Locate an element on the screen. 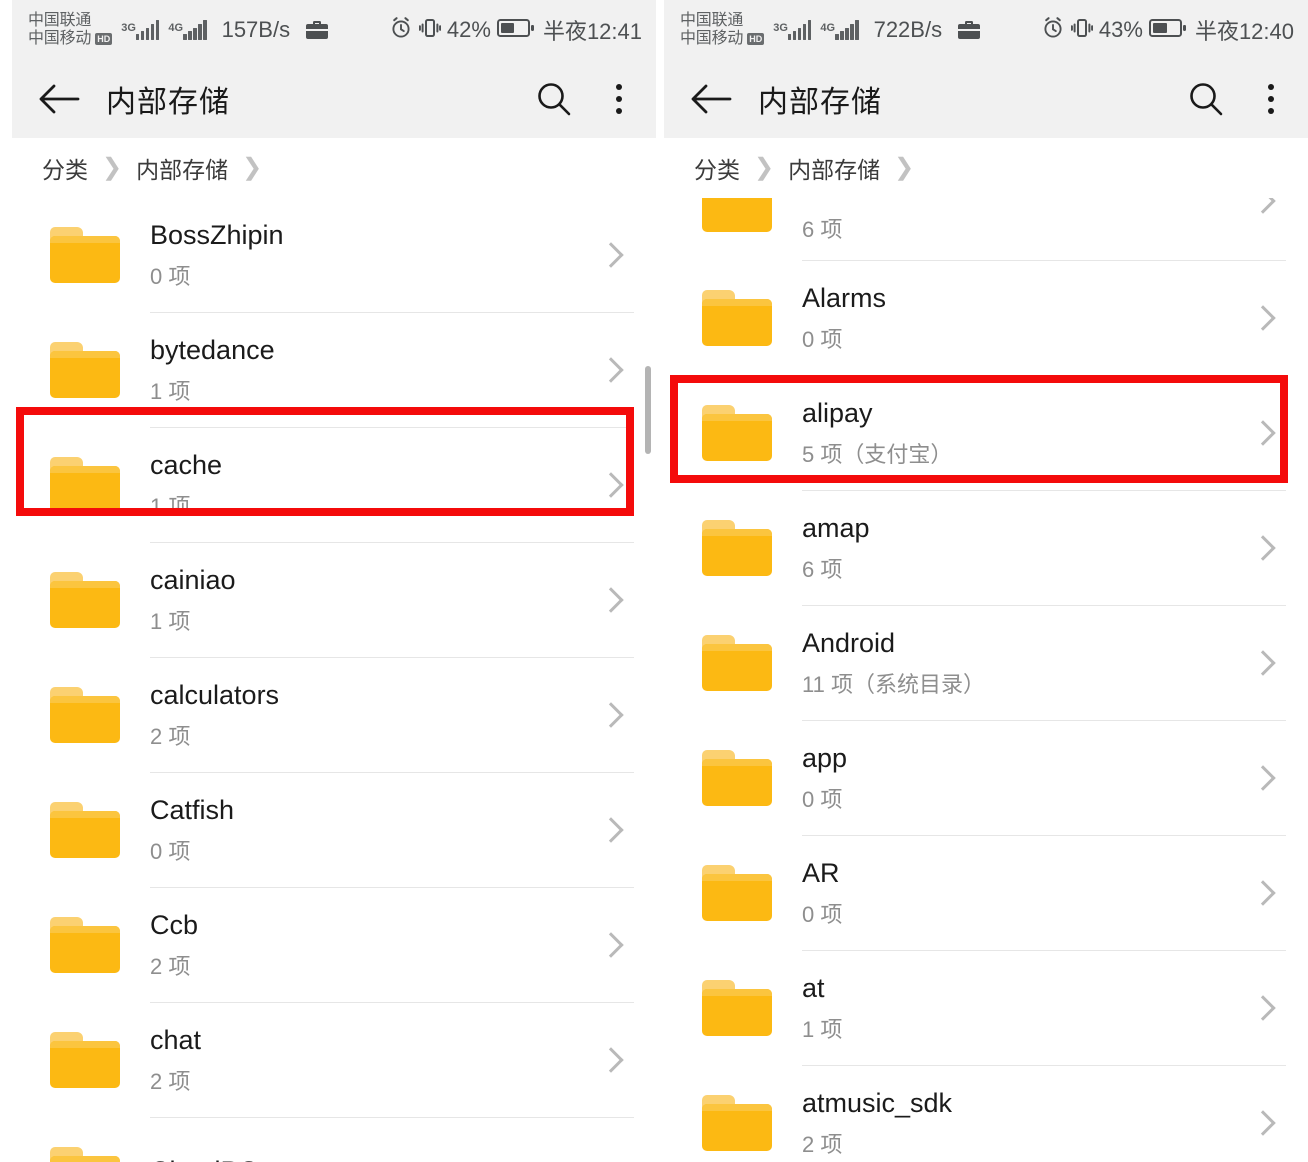  file-item-text: BossZhipin 0 项 is located at coordinates (372, 255).